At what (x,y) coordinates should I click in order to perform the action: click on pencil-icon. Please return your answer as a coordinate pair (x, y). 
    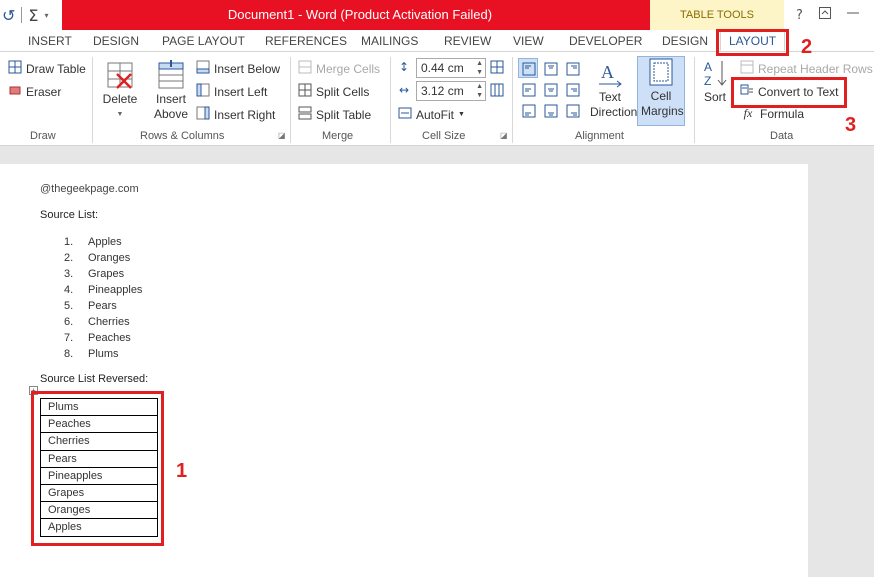
    Looking at the image, I should click on (15, 68).